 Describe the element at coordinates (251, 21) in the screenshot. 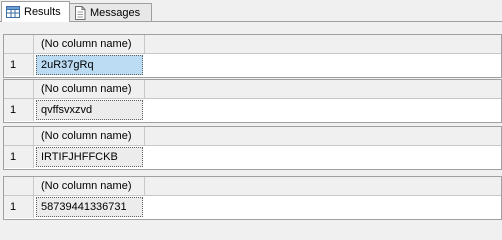

I see `tab-divider` at that location.